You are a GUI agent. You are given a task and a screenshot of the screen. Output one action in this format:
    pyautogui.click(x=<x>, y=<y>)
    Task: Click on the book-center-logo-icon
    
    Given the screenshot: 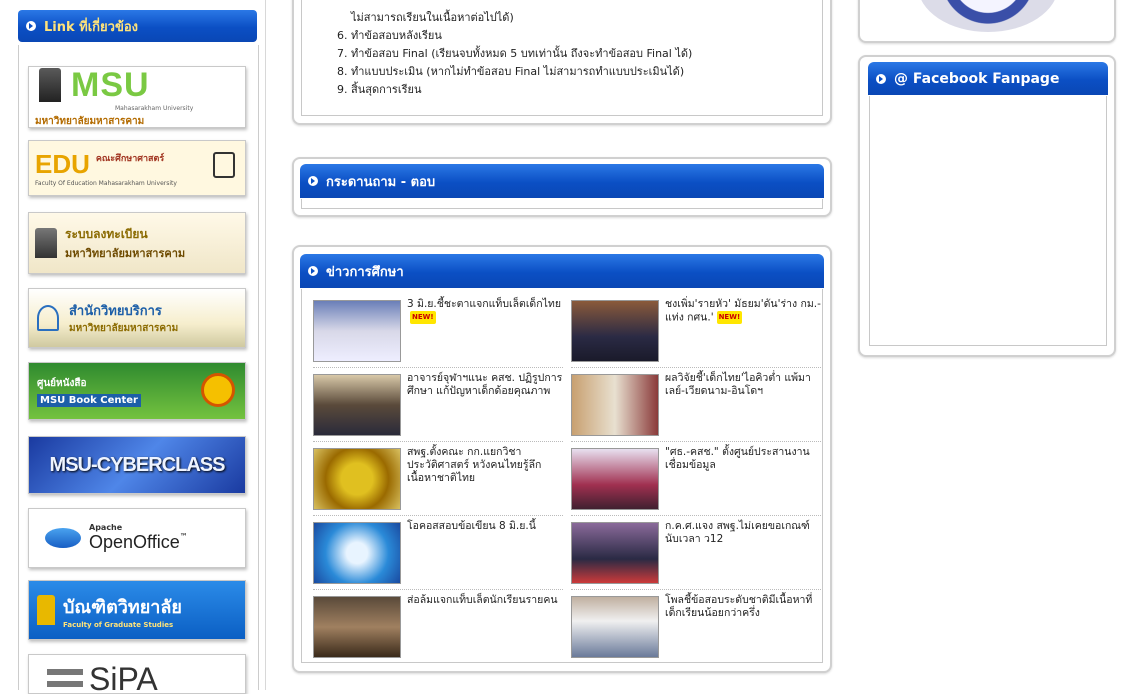 What is the action you would take?
    pyautogui.click(x=218, y=390)
    